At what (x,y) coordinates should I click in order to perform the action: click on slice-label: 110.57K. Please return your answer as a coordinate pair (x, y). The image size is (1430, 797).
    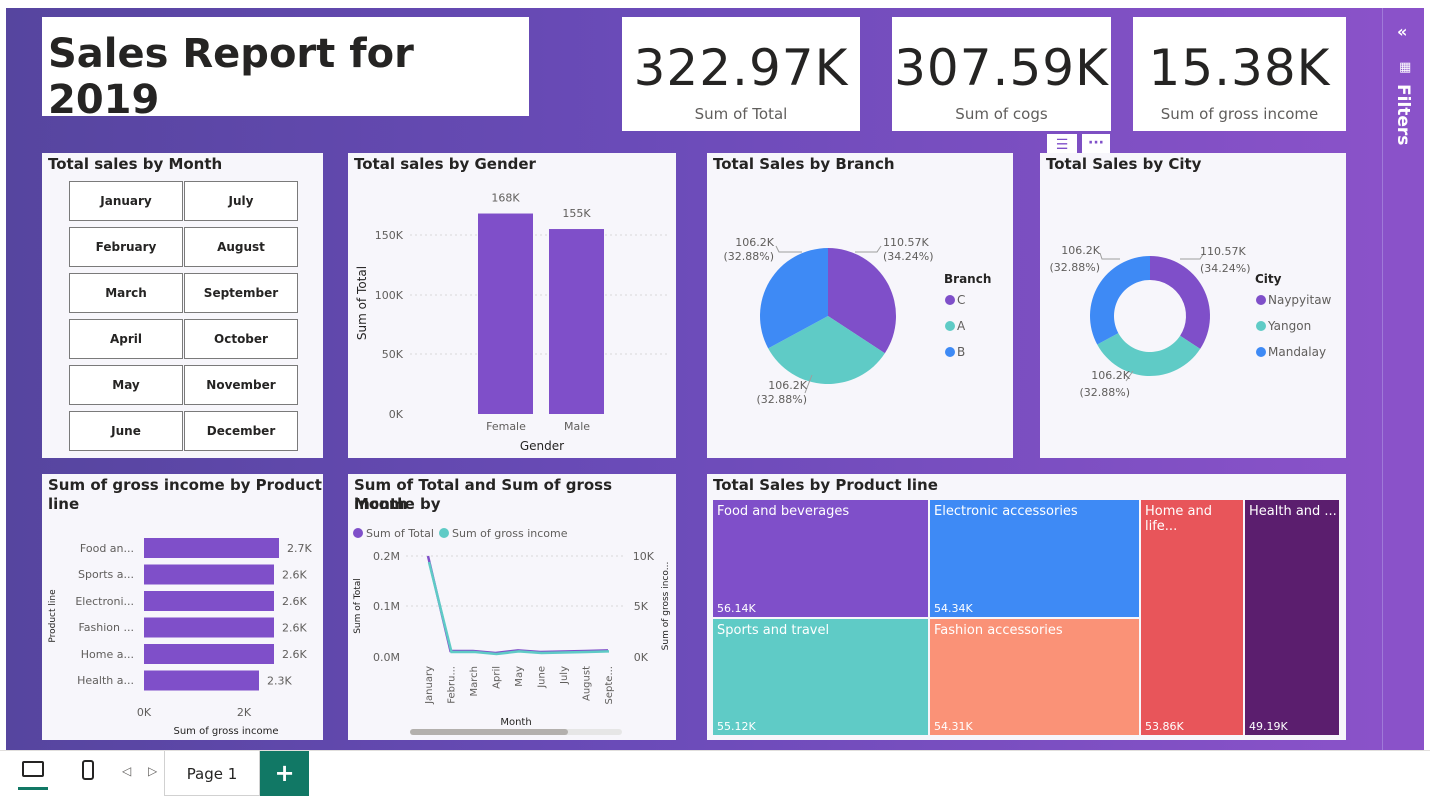
    Looking at the image, I should click on (1223, 251).